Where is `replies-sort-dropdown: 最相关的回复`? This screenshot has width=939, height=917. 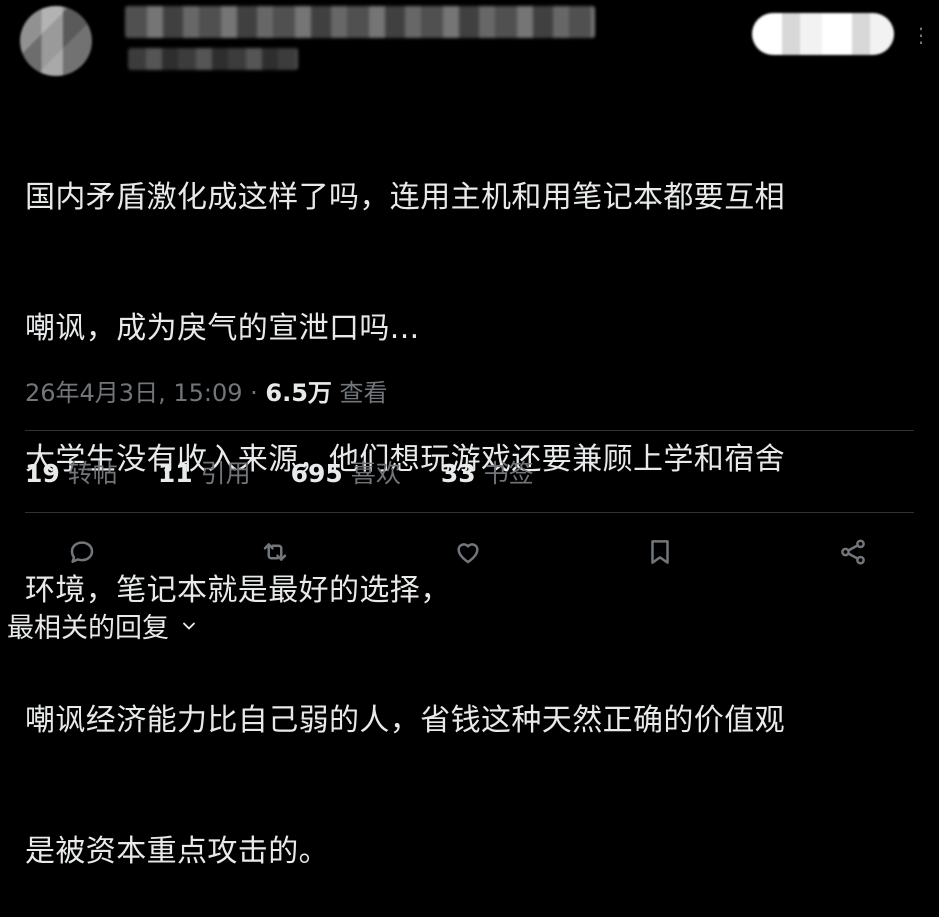
replies-sort-dropdown: 最相关的回复 is located at coordinates (103, 625).